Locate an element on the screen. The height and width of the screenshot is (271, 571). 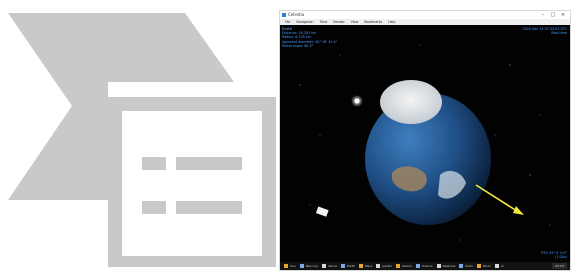
menu-file: File is located at coordinates (287, 22).